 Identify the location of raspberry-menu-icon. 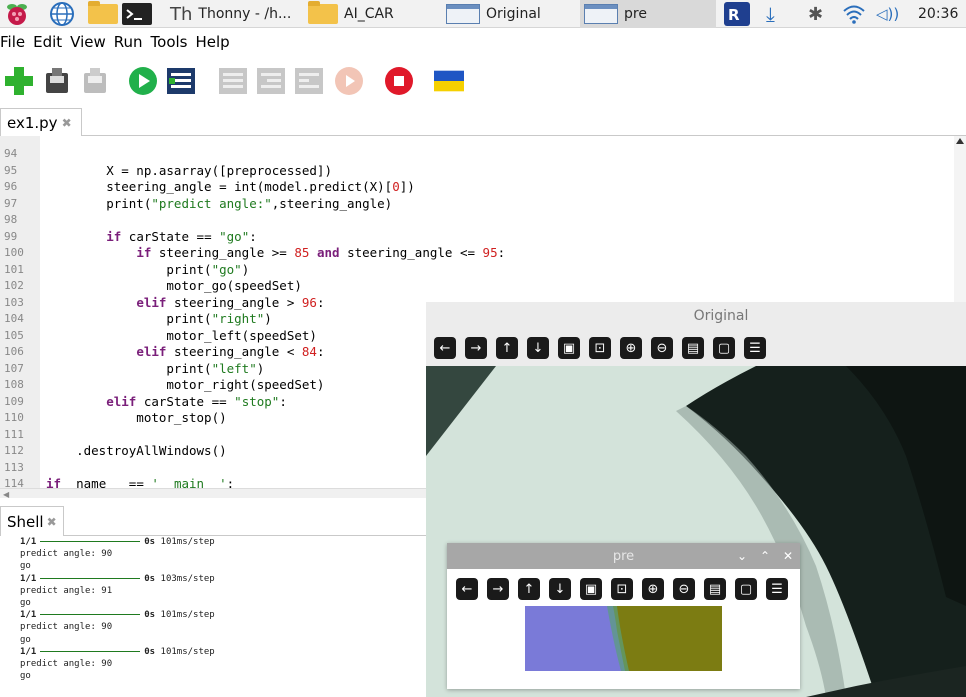
(17, 14).